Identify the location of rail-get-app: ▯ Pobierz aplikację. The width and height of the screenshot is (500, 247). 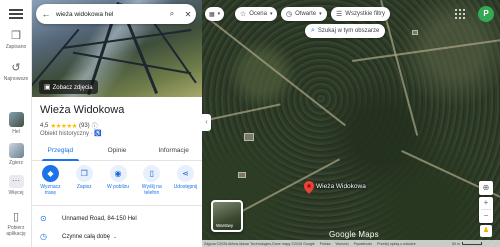
(16, 224).